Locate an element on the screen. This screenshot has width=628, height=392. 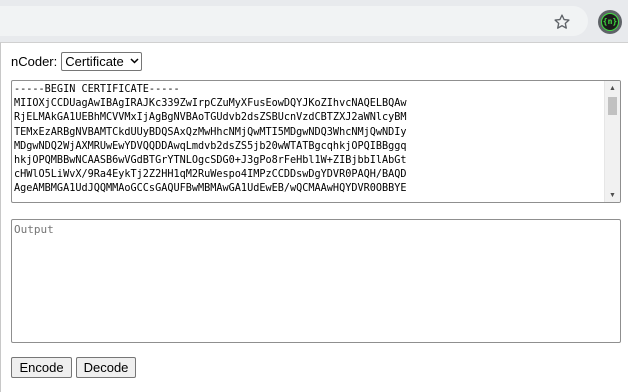
input-scrollbar: ▲ ▼ is located at coordinates (612, 141).